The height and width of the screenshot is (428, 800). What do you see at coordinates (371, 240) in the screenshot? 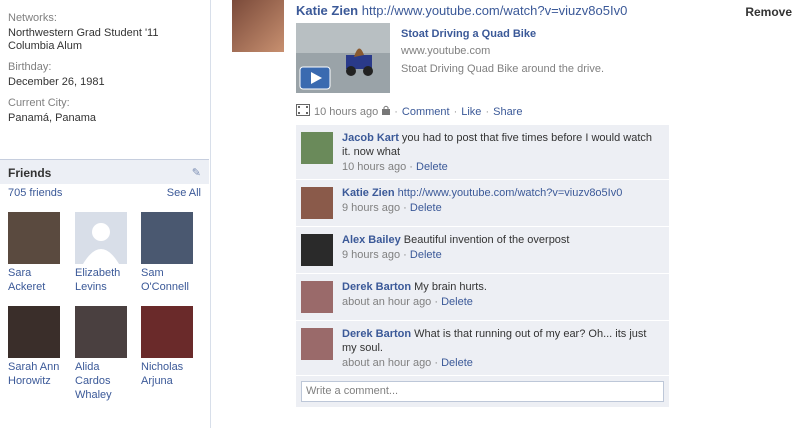
I see `commenter-name: Alex Bailey` at bounding box center [371, 240].